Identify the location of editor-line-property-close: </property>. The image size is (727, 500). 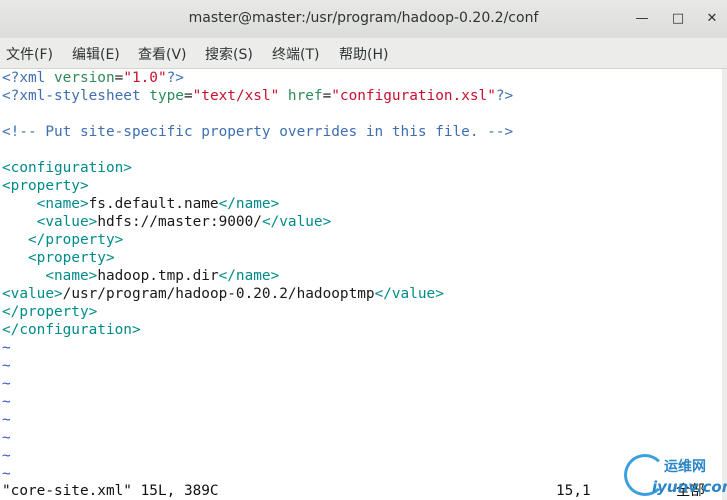
(62, 240).